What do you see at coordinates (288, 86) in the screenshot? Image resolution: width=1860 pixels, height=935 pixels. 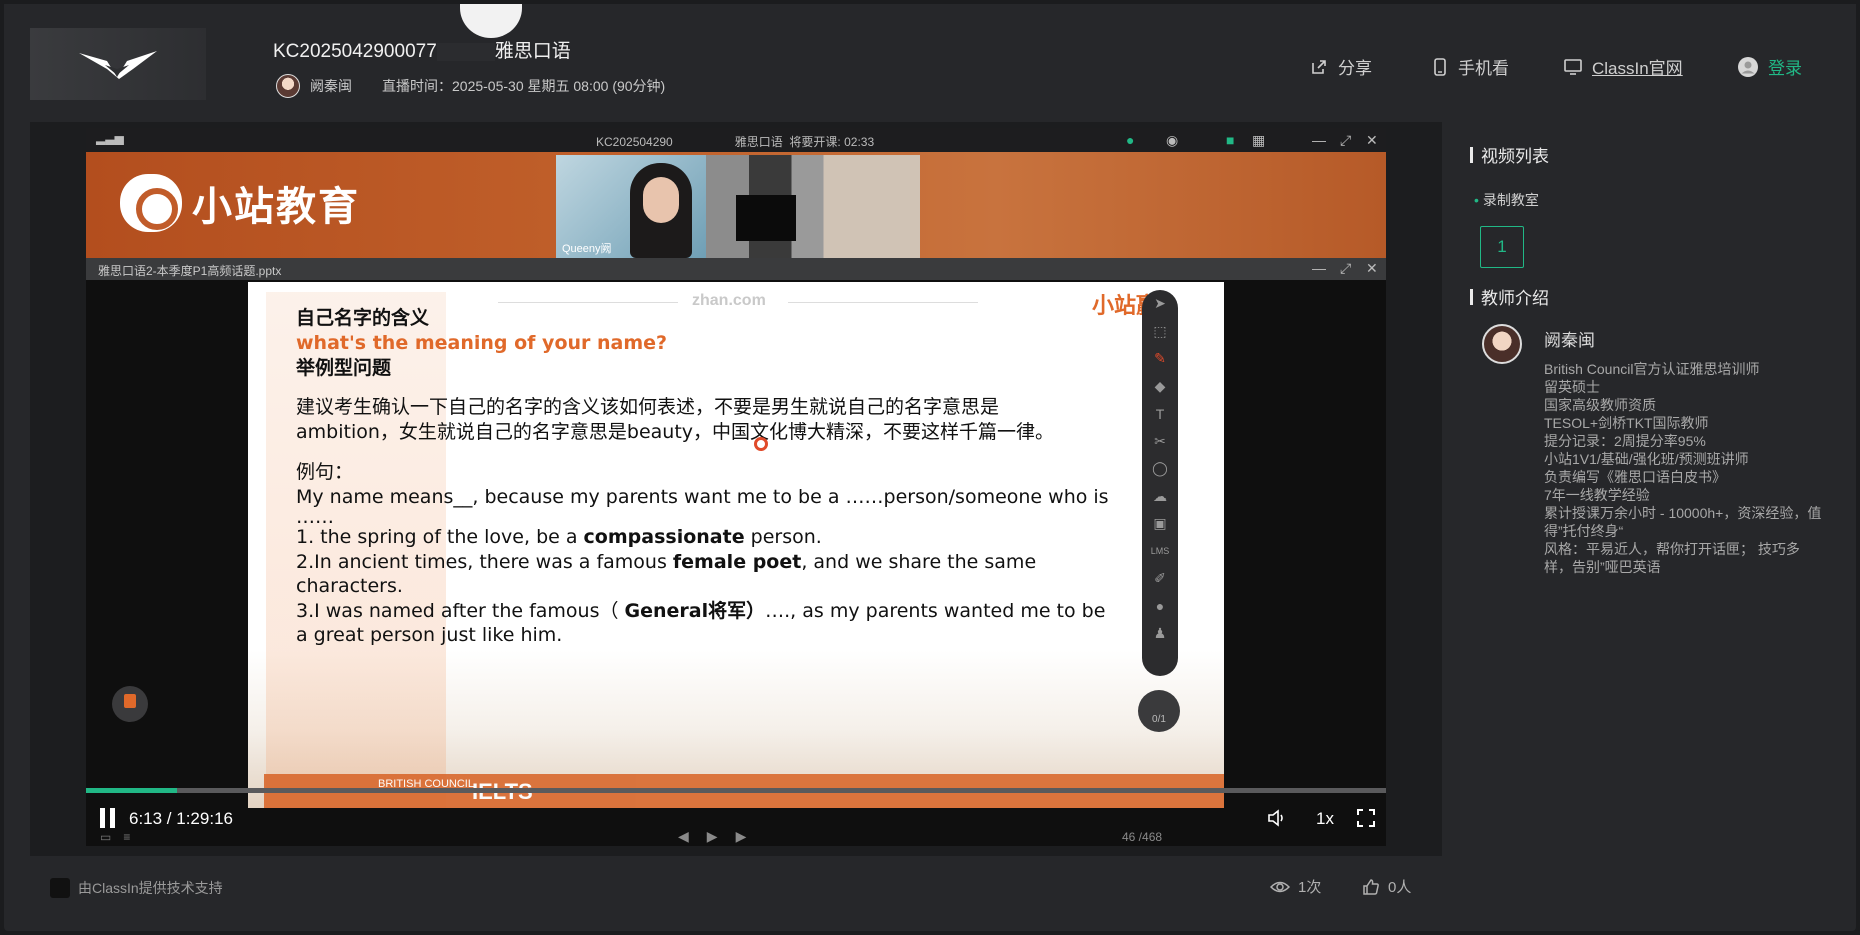 I see `teacher-avatar` at bounding box center [288, 86].